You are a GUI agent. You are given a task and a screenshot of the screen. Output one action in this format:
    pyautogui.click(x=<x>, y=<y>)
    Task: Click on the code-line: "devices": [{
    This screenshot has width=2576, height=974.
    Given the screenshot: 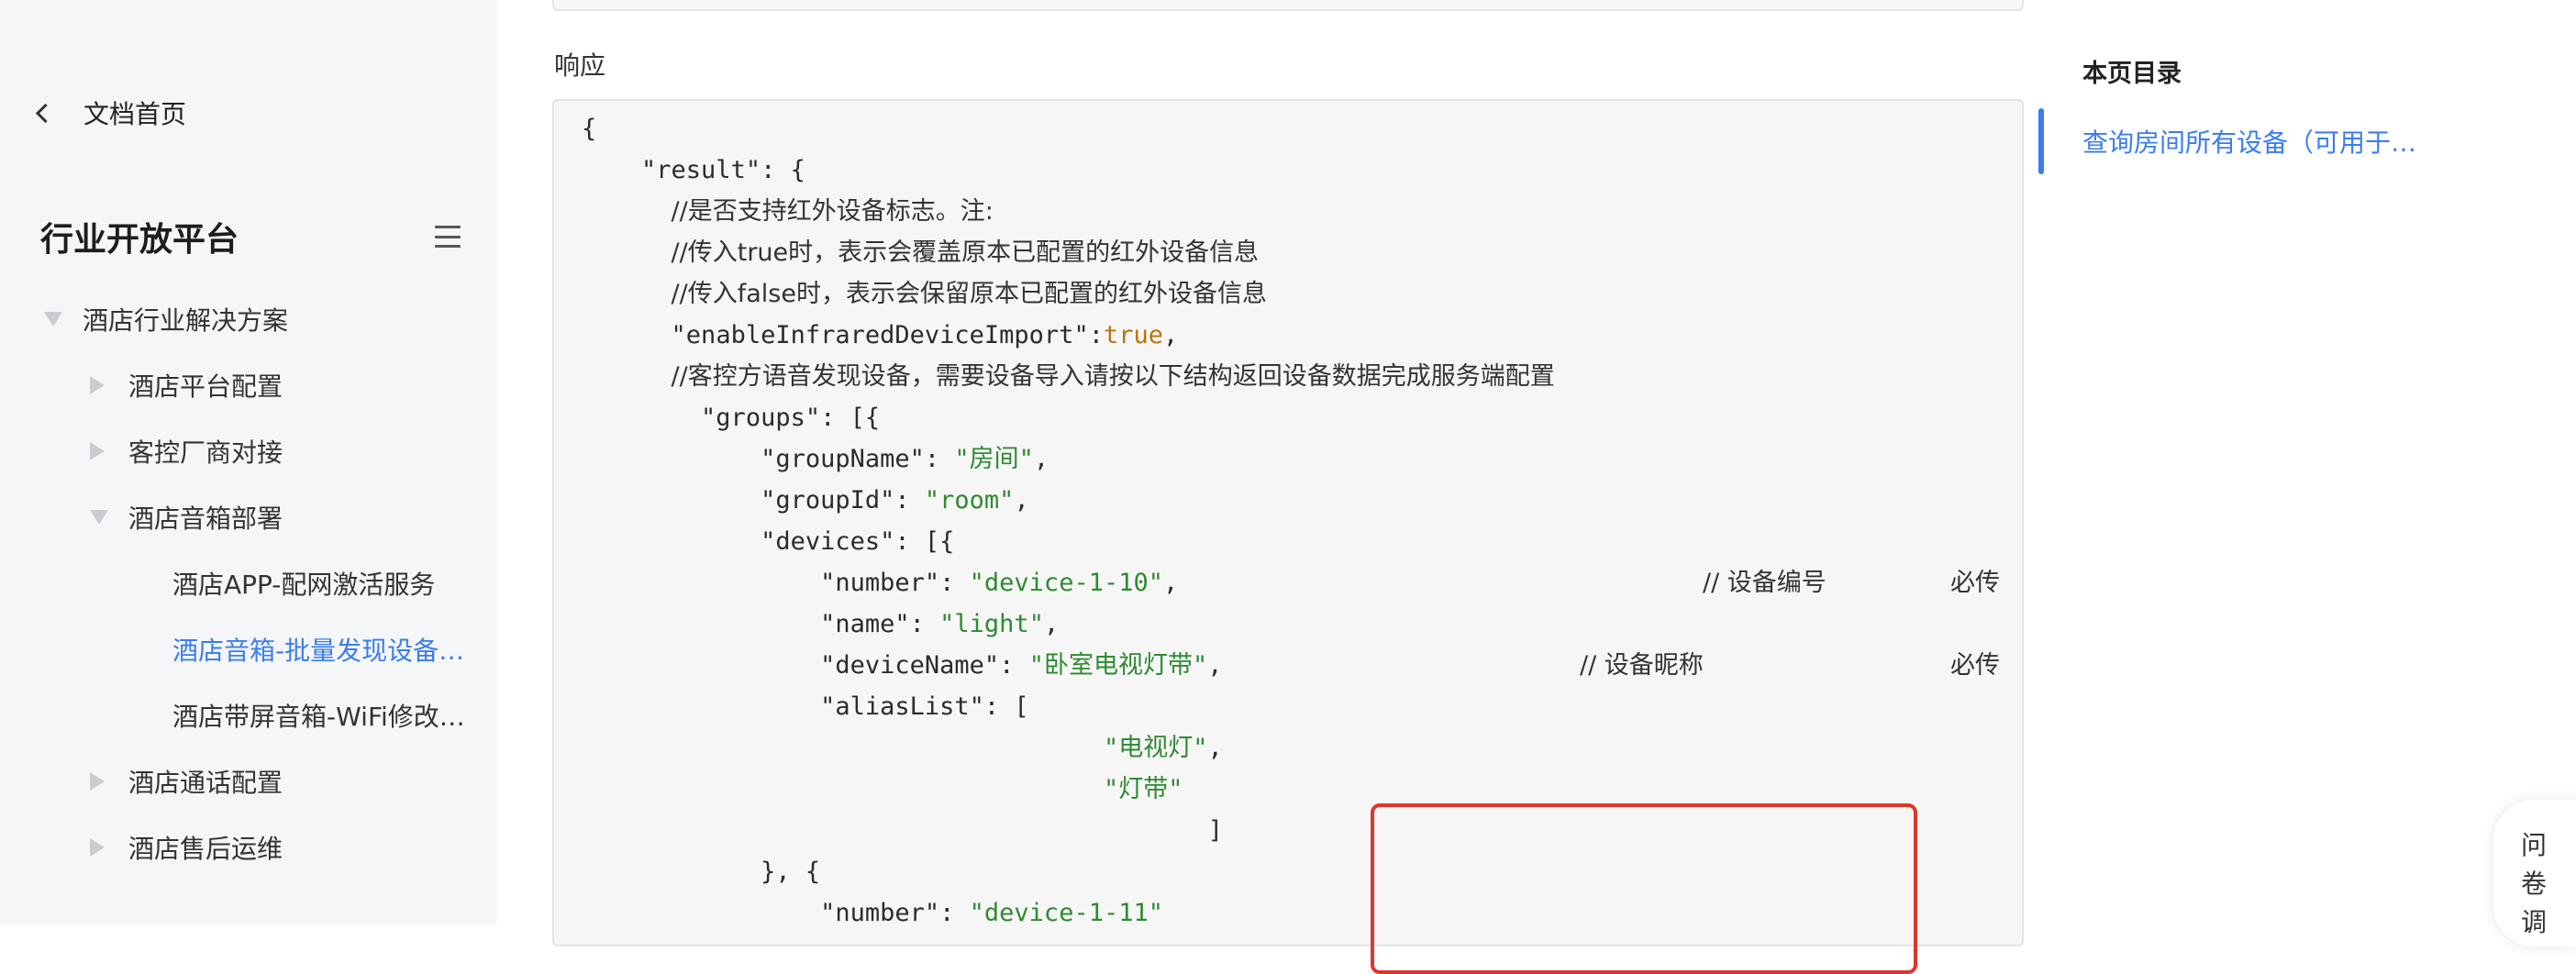 What is the action you would take?
    pyautogui.click(x=1291, y=541)
    